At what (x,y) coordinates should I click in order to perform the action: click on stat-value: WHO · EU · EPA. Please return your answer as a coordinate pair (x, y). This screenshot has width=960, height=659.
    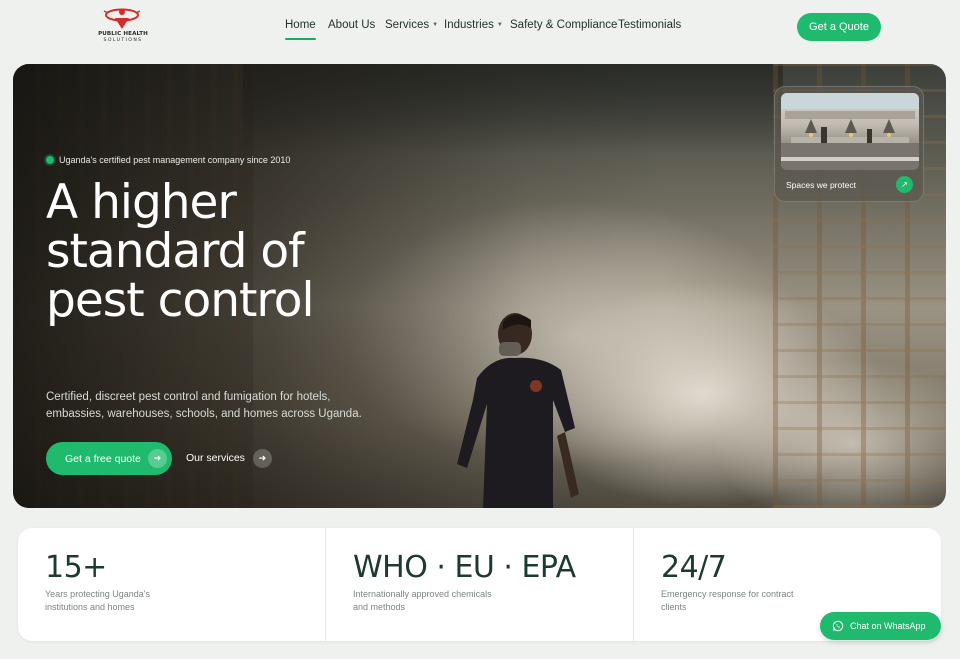
    Looking at the image, I should click on (464, 567).